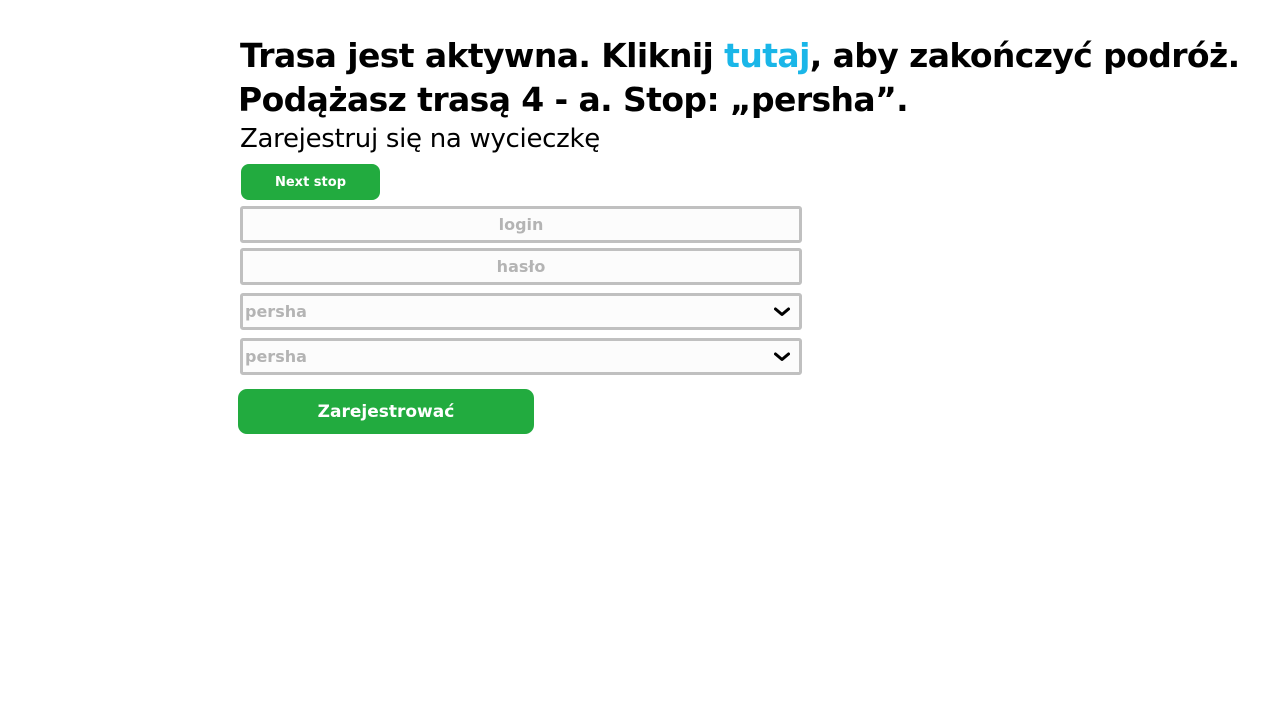 Image resolution: width=1280 pixels, height=720 pixels. Describe the element at coordinates (521, 311) in the screenshot. I see `stop-select-1: persha` at that location.